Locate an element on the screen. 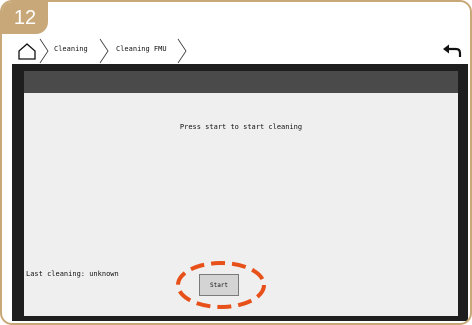  breadcrumb-item-cleaning-fmu: Cleaning FMU is located at coordinates (141, 49).